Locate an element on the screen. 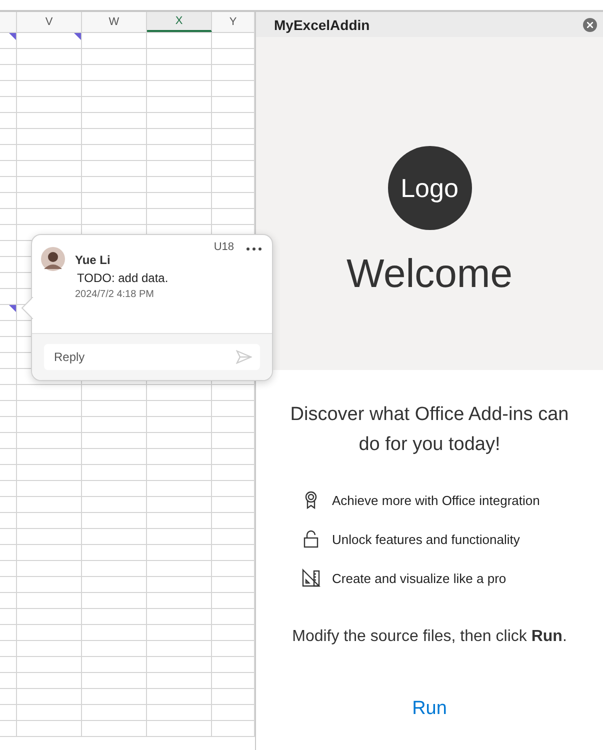 This screenshot has height=750, width=603. ruler-triangle-icon is located at coordinates (311, 578).